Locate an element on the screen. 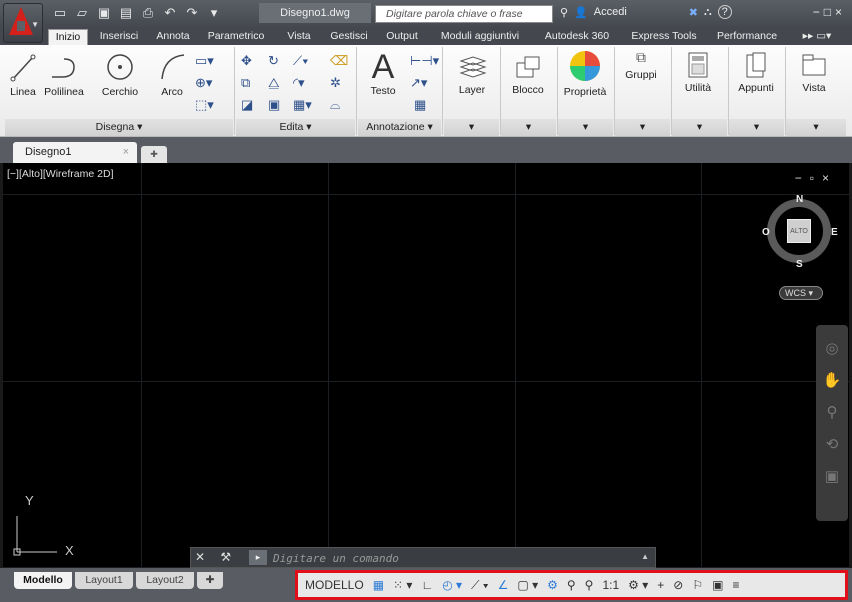  trim-icon: ⟋▾ is located at coordinates (300, 61).